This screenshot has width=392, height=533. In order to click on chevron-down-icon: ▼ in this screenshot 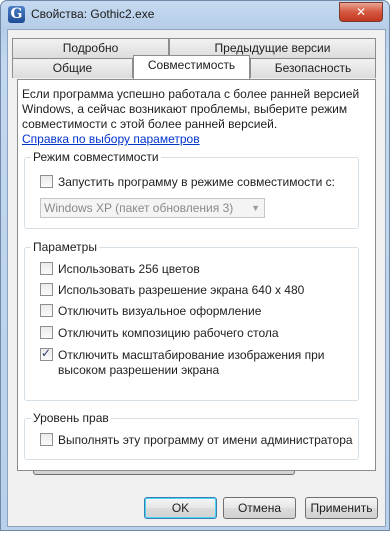, I will do `click(255, 208)`.